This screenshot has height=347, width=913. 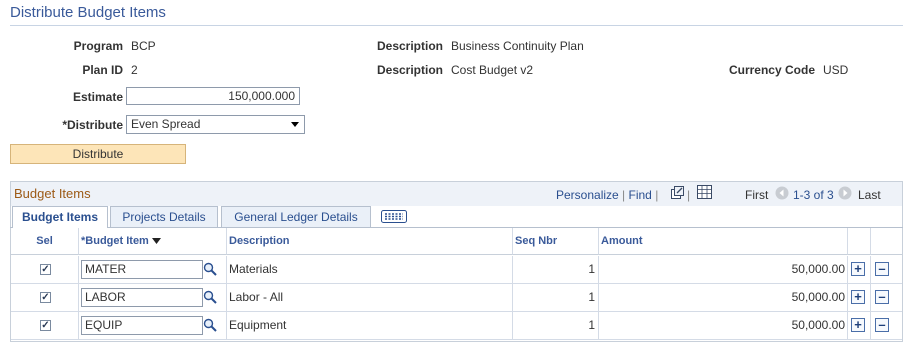 I want to click on program-value: BCP, so click(x=143, y=46).